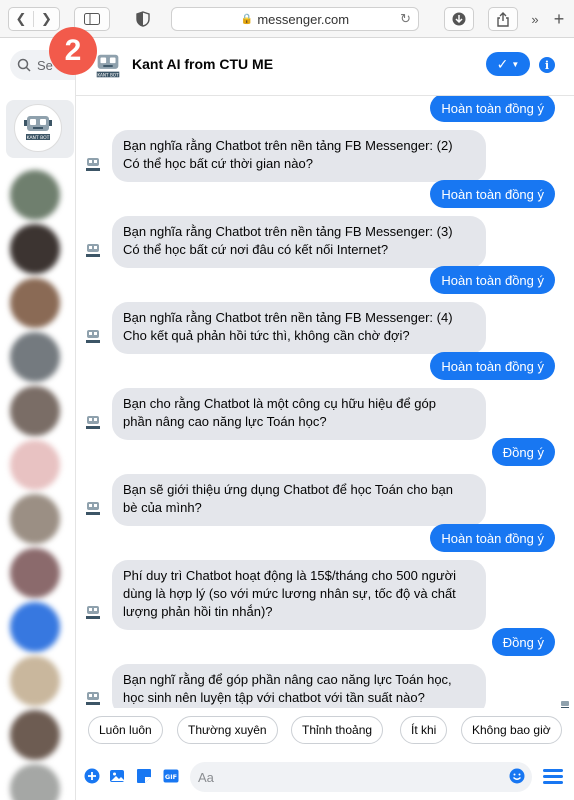 The width and height of the screenshot is (574, 800). What do you see at coordinates (511, 730) in the screenshot?
I see `quick-reply-khong-bao-gio: Không bao giờ` at bounding box center [511, 730].